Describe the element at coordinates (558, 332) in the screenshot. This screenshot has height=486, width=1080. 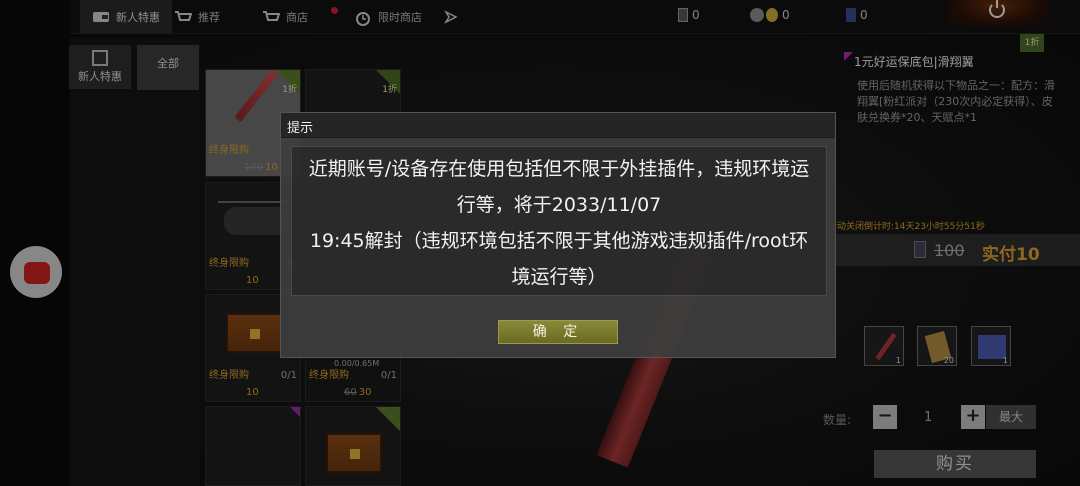
I see `confirm-button: 确 定` at that location.